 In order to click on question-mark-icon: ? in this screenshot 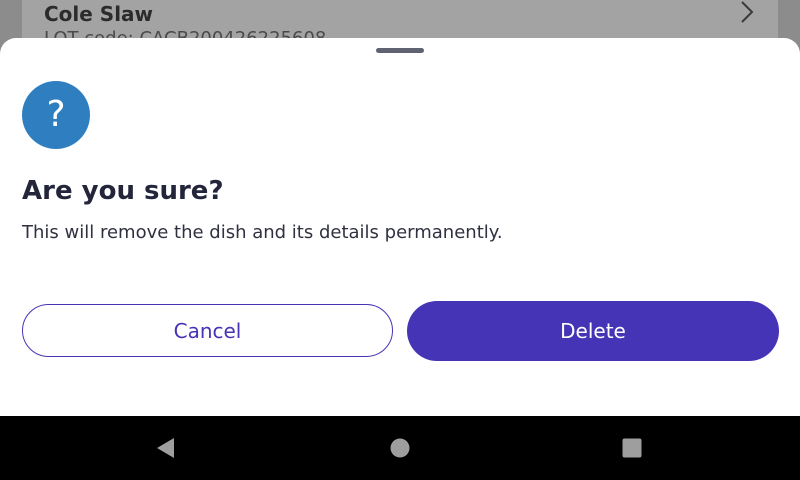, I will do `click(56, 115)`.